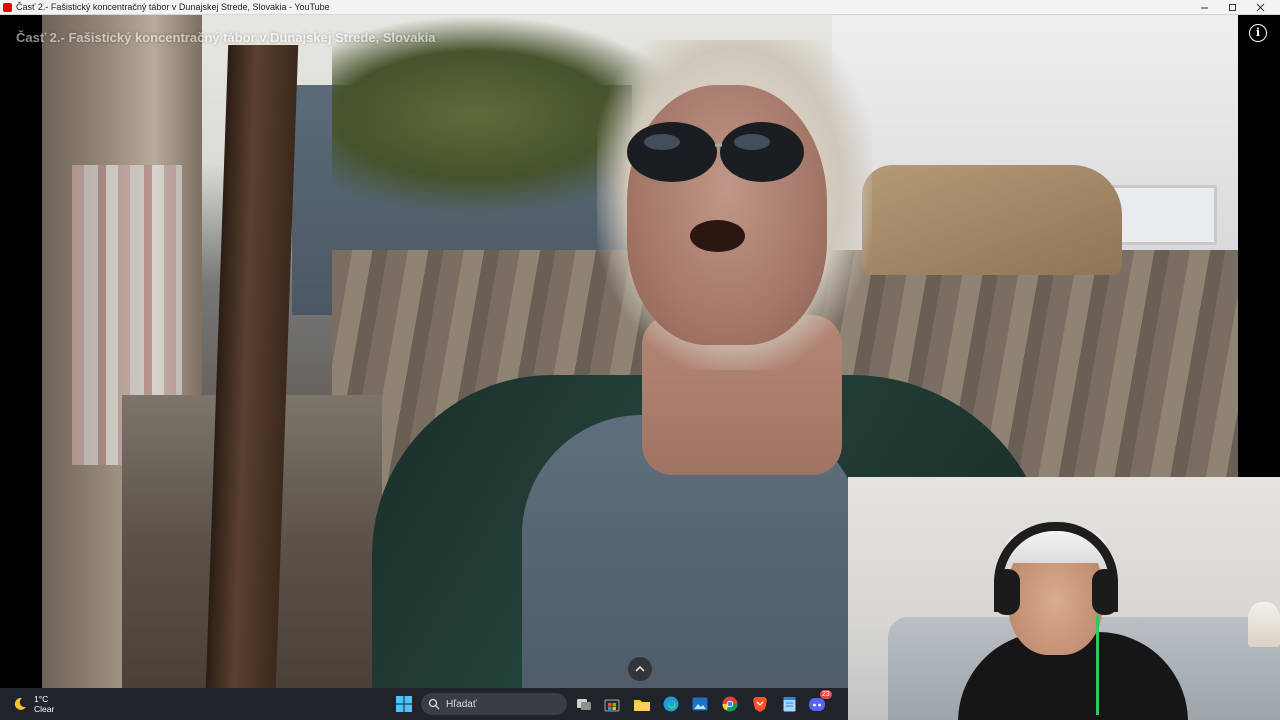  What do you see at coordinates (461, 704) in the screenshot?
I see `search-placeholder: Hľadať` at bounding box center [461, 704].